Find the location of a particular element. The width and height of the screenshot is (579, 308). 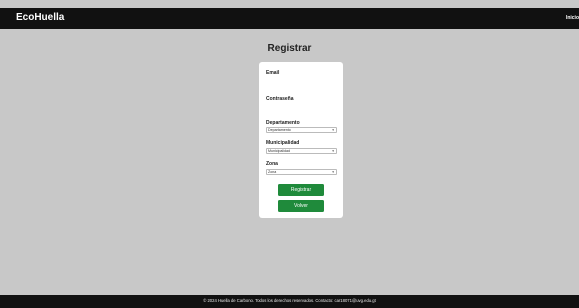

password-label: Contraseña is located at coordinates (280, 99).